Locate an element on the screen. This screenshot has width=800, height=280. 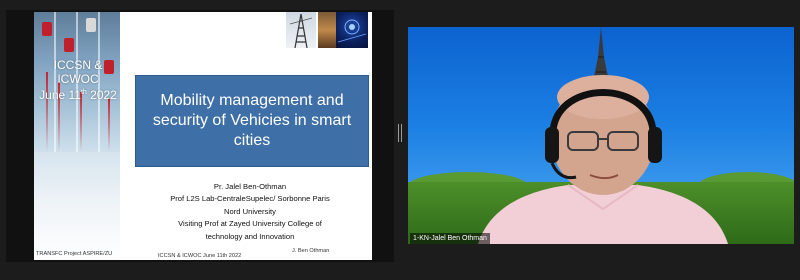
technology-image is located at coordinates (352, 30).